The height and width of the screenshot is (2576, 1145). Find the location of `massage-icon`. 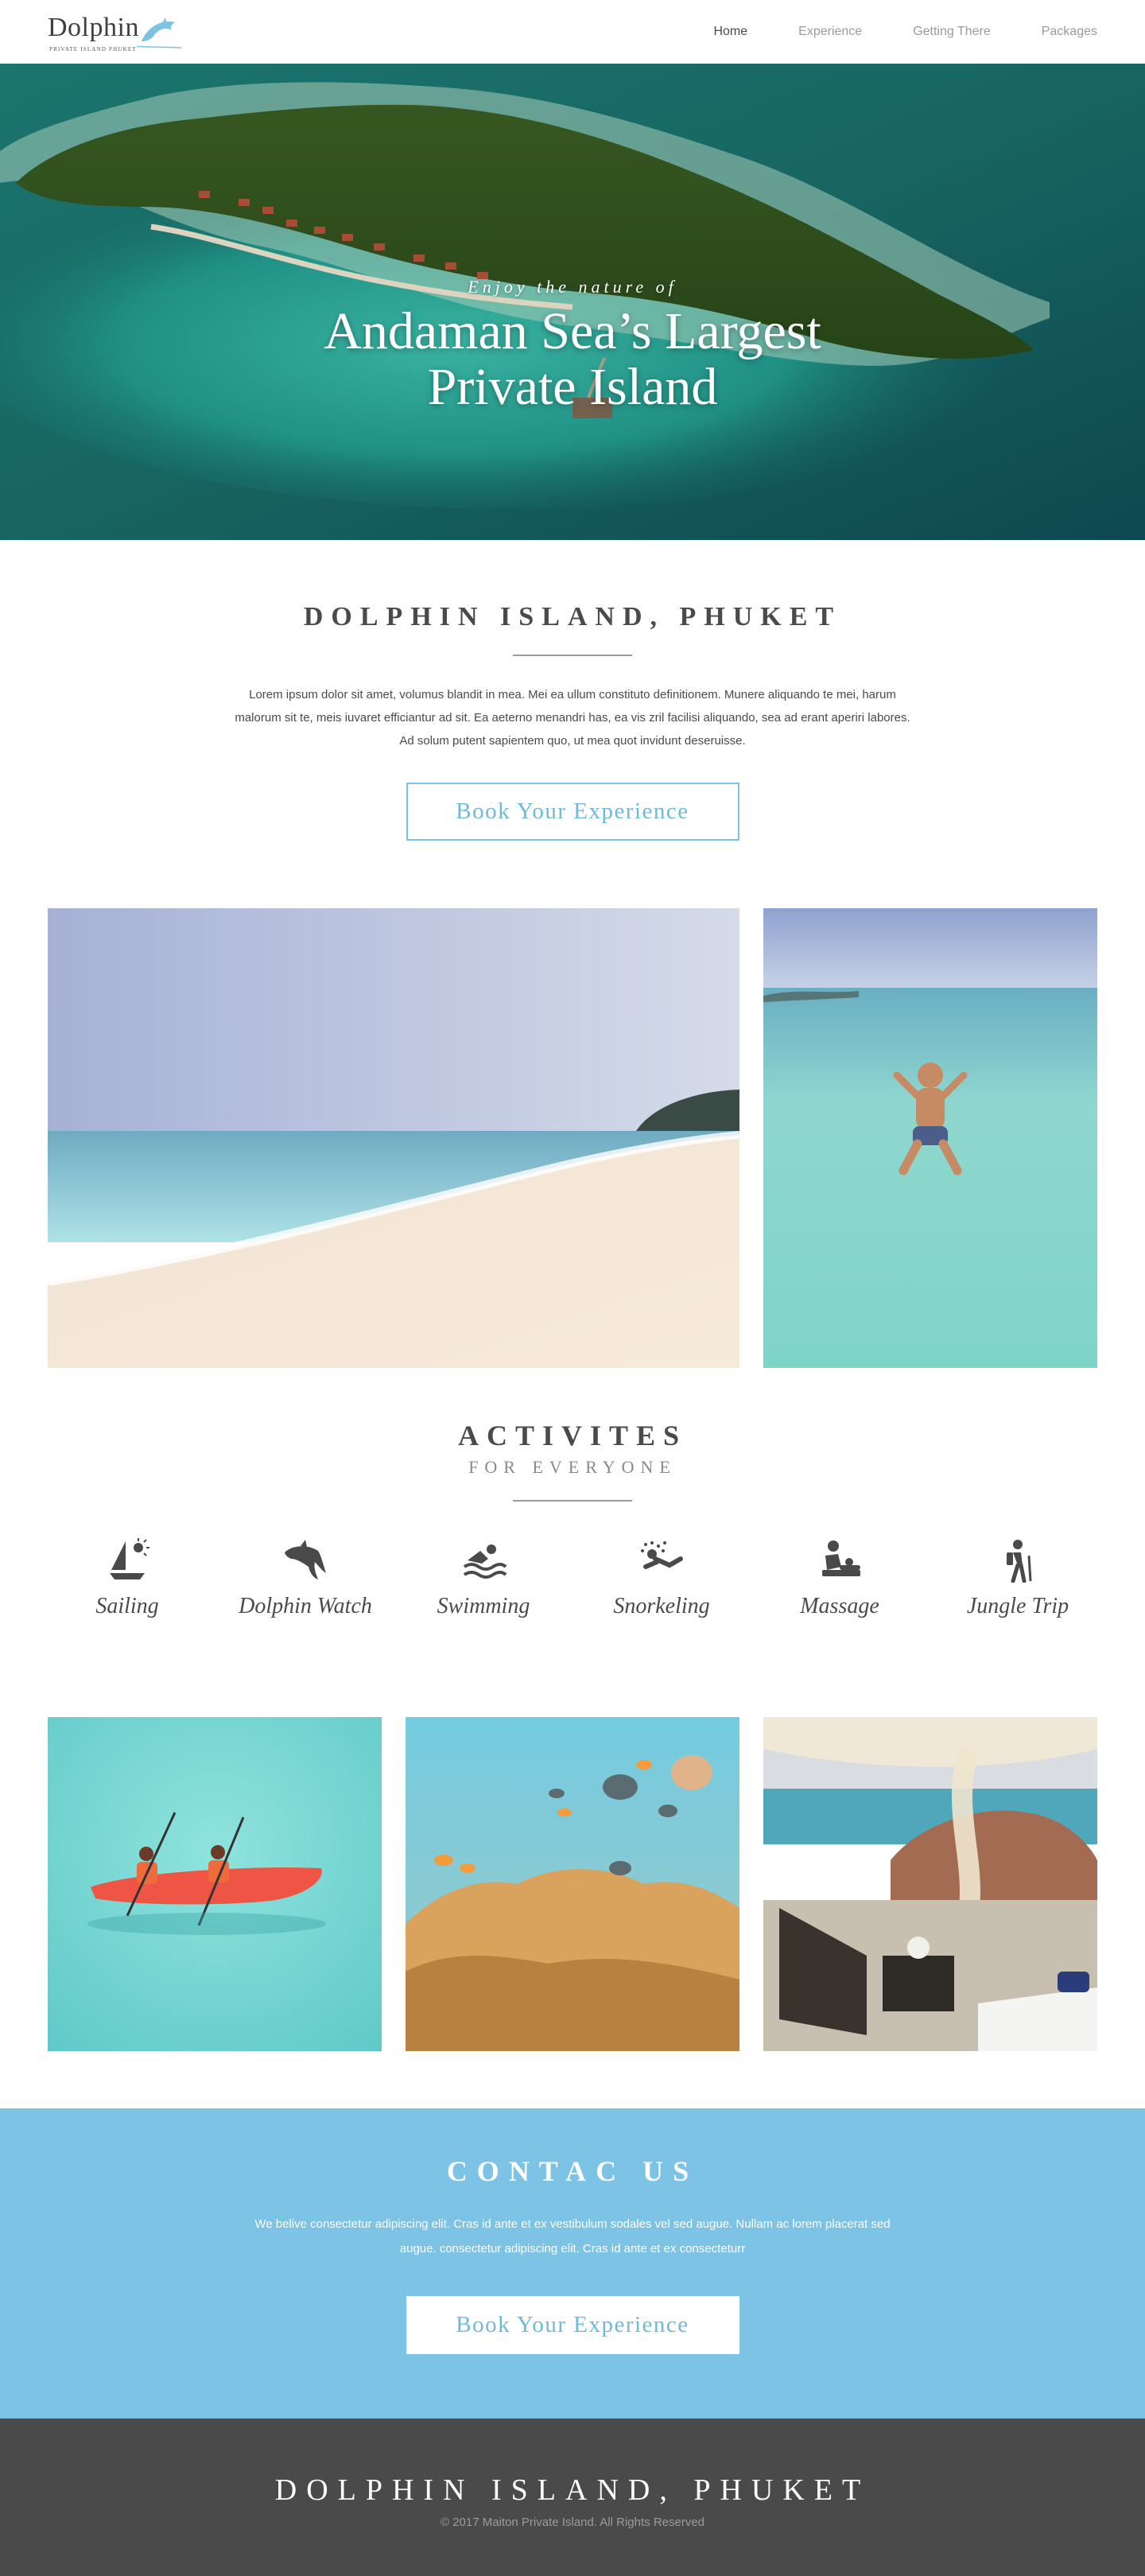

massage-icon is located at coordinates (841, 1558).